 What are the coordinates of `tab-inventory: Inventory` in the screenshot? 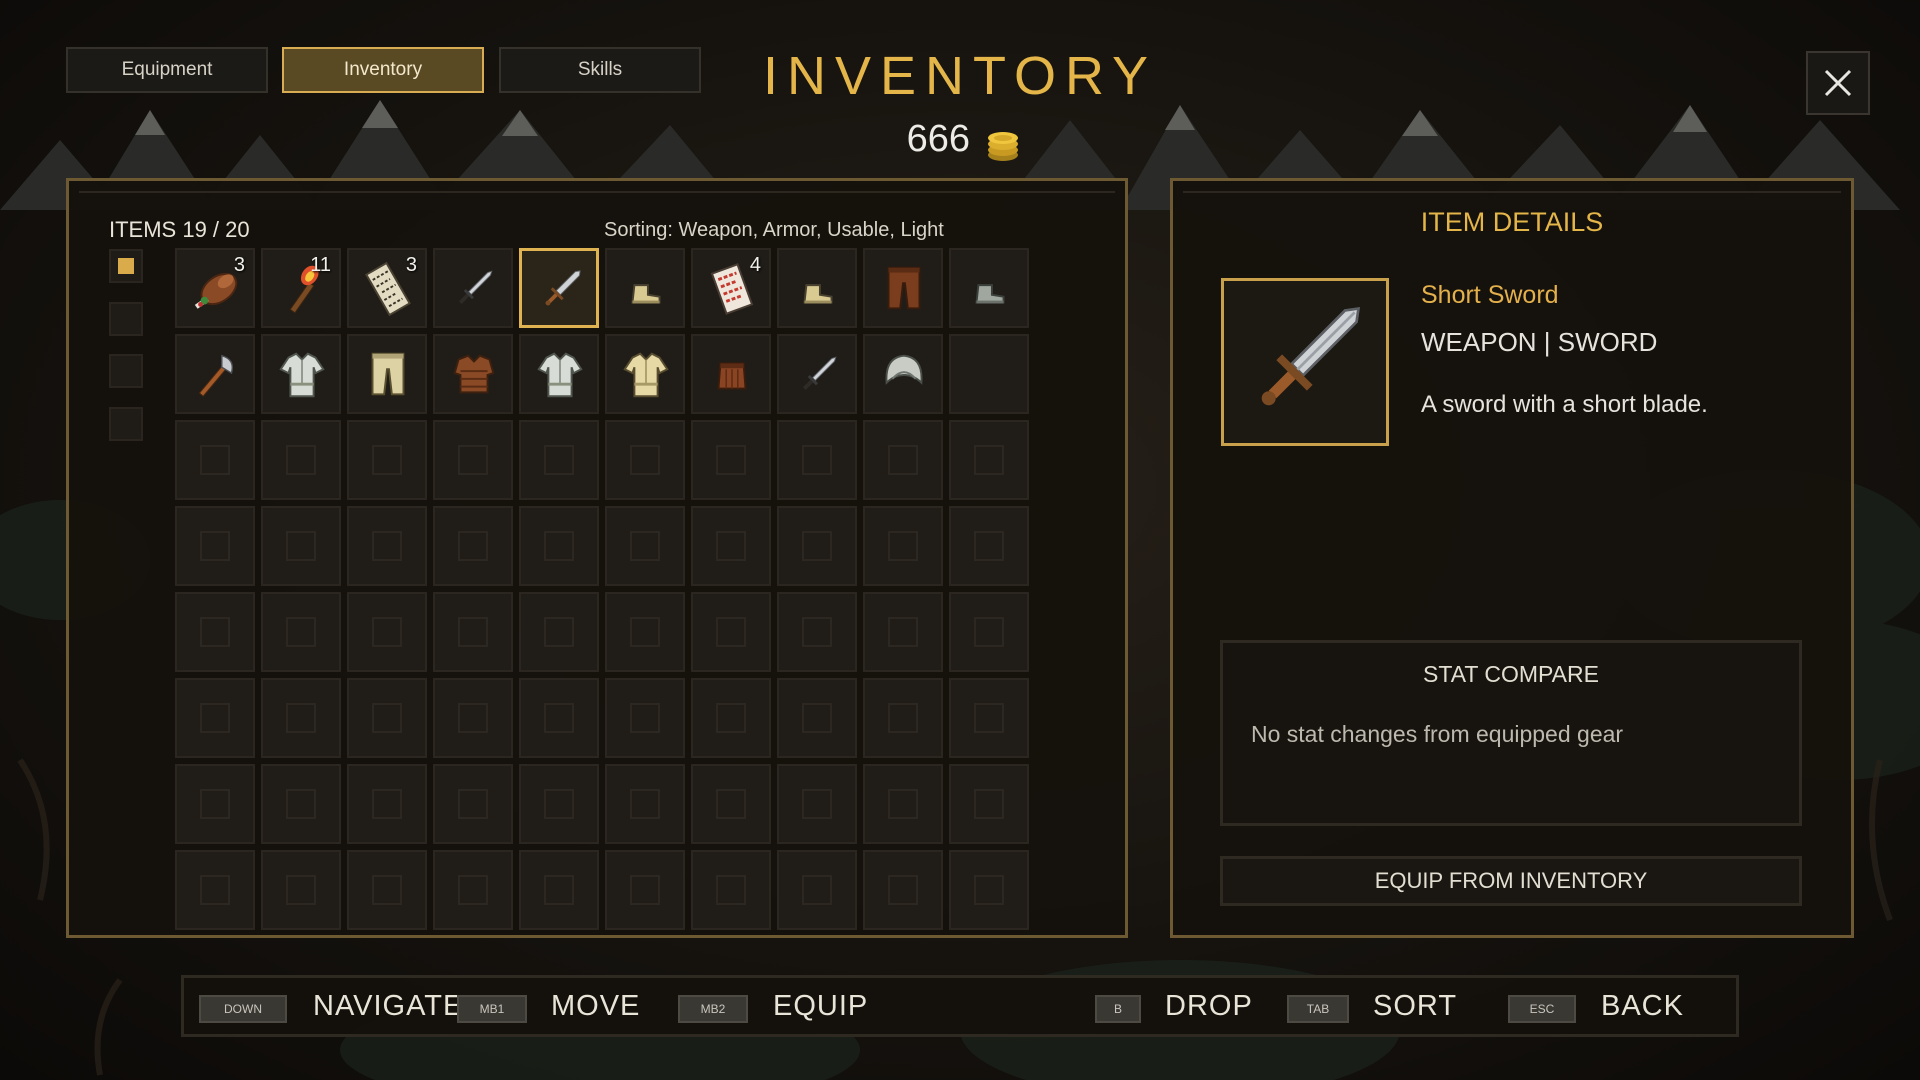 It's located at (383, 70).